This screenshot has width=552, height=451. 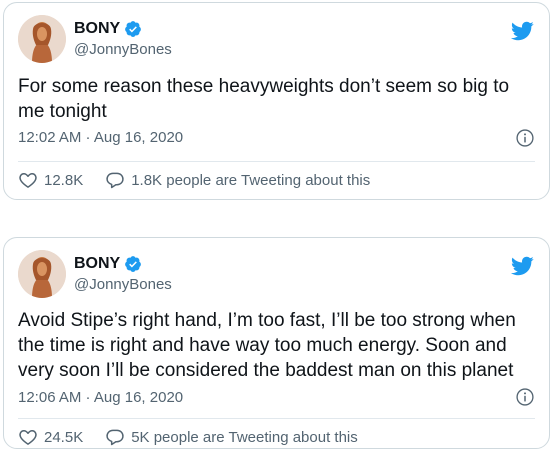 I want to click on like-count: 12.8K, so click(x=64, y=180).